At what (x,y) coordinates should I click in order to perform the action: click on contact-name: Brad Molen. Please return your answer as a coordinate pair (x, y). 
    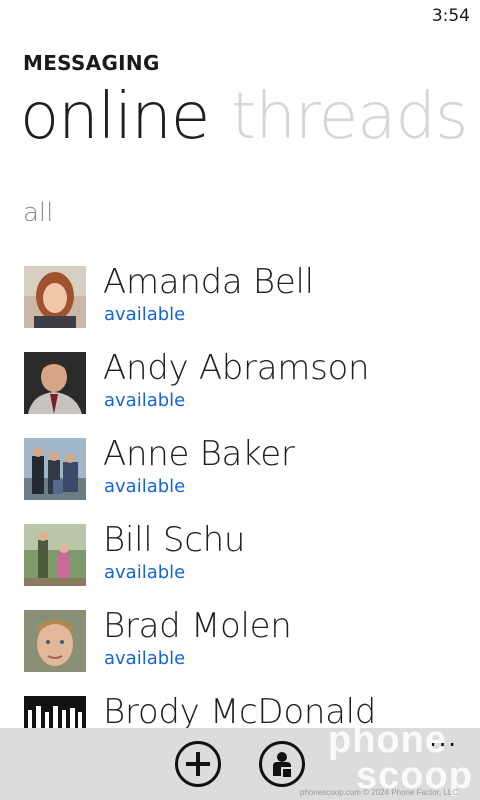
    Looking at the image, I should click on (197, 626).